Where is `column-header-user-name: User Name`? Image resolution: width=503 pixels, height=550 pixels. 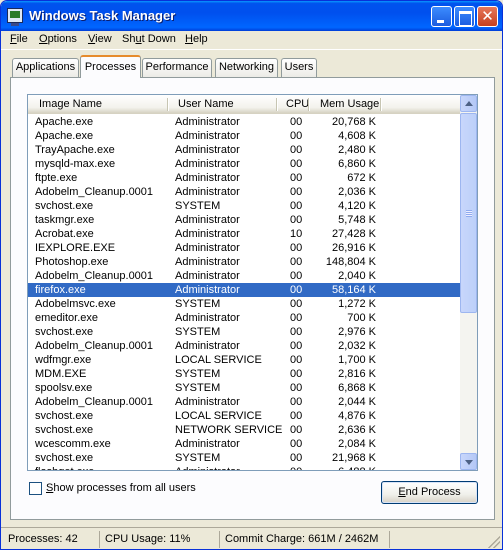
column-header-user-name: User Name is located at coordinates (206, 104).